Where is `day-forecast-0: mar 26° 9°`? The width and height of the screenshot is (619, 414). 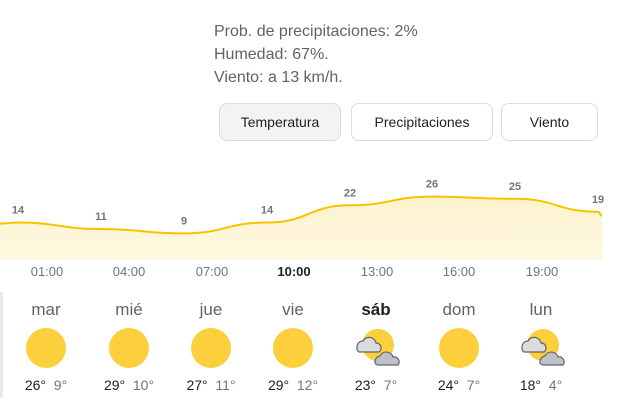 day-forecast-0: mar 26° 9° is located at coordinates (46, 348).